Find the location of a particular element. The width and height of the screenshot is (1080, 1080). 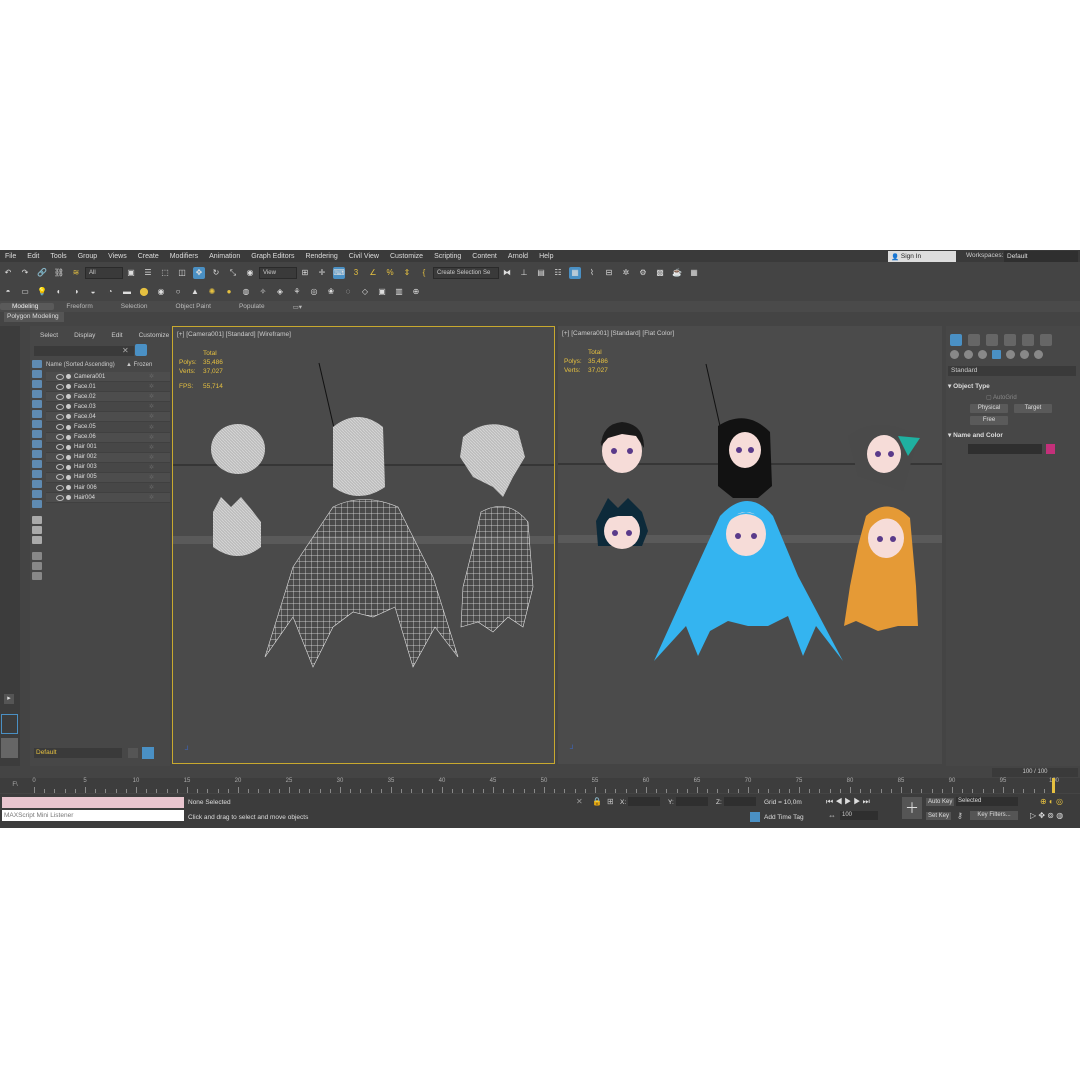

toolbar2-icon-1: ◓ is located at coordinates (8, 292).